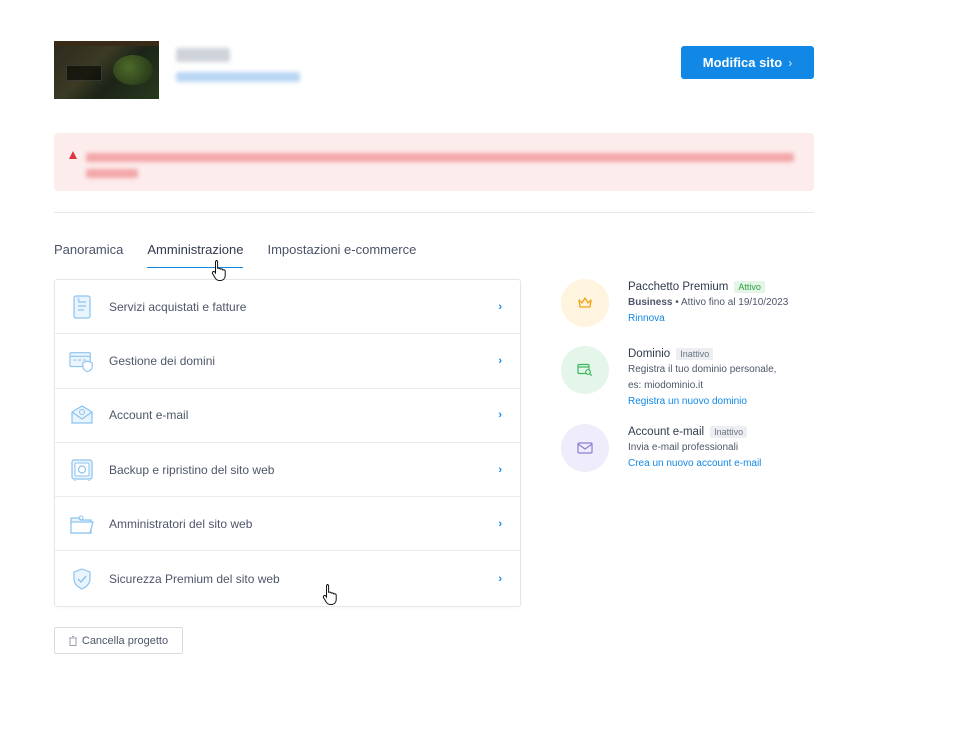 This screenshot has width=962, height=741. Describe the element at coordinates (178, 306) in the screenshot. I see `menu-item-label: Servizi acquistati e fatture` at that location.